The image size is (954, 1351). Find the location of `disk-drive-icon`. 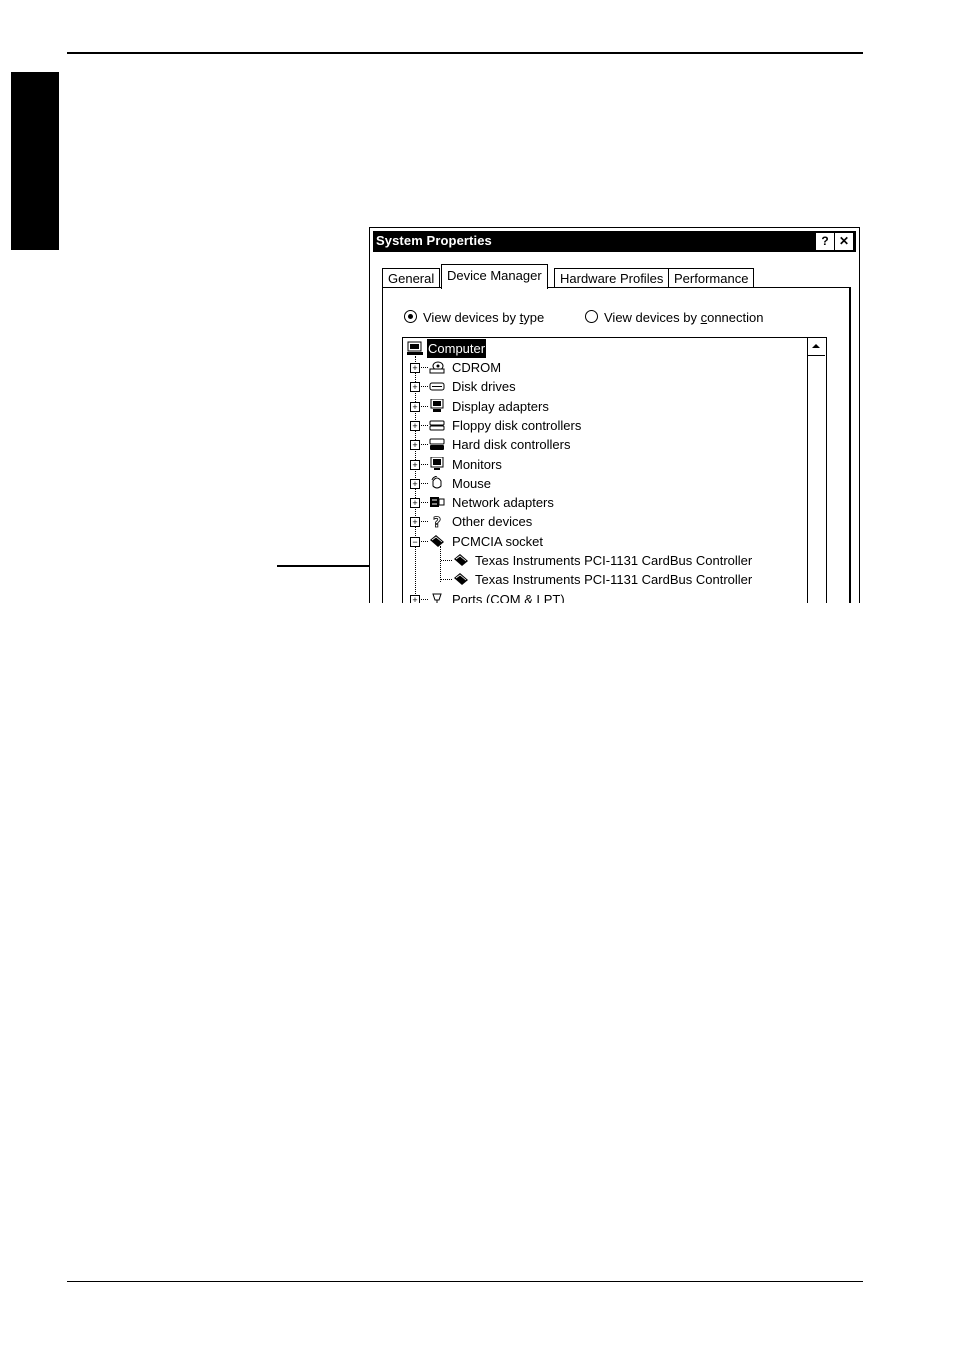

disk-drive-icon is located at coordinates (437, 386).